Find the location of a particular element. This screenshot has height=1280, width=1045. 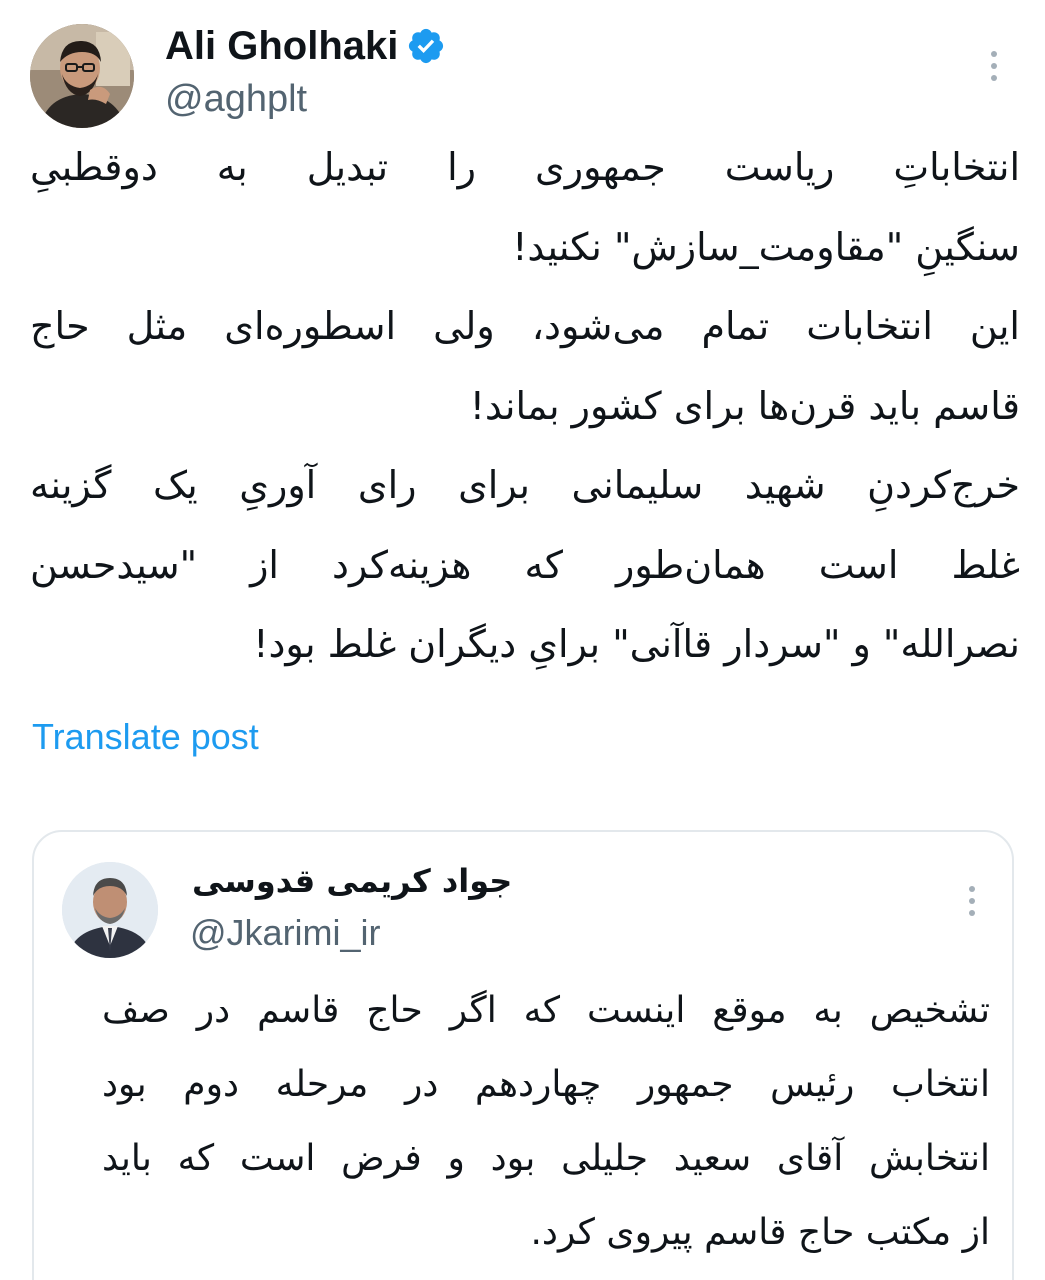

author-handle: @aghplt is located at coordinates (236, 99).